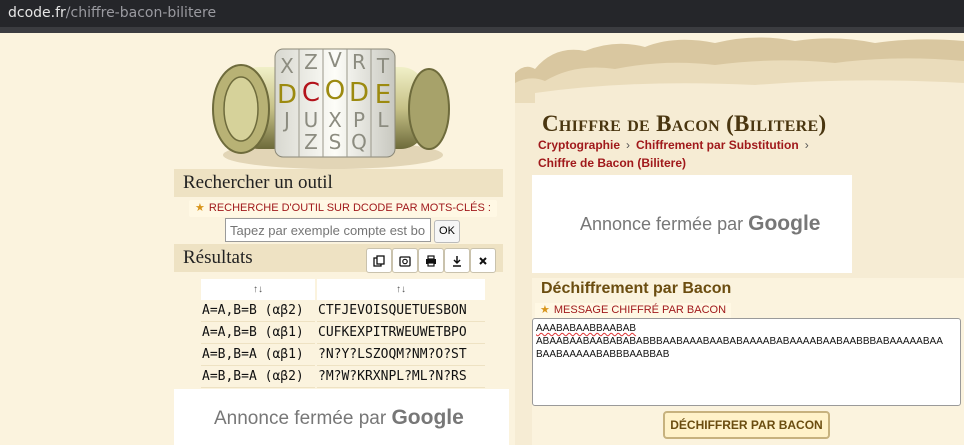 The image size is (964, 445). Describe the element at coordinates (401, 377) in the screenshot. I see `result-value: ?M?W?KRXNPL?ML?N?RS` at that location.